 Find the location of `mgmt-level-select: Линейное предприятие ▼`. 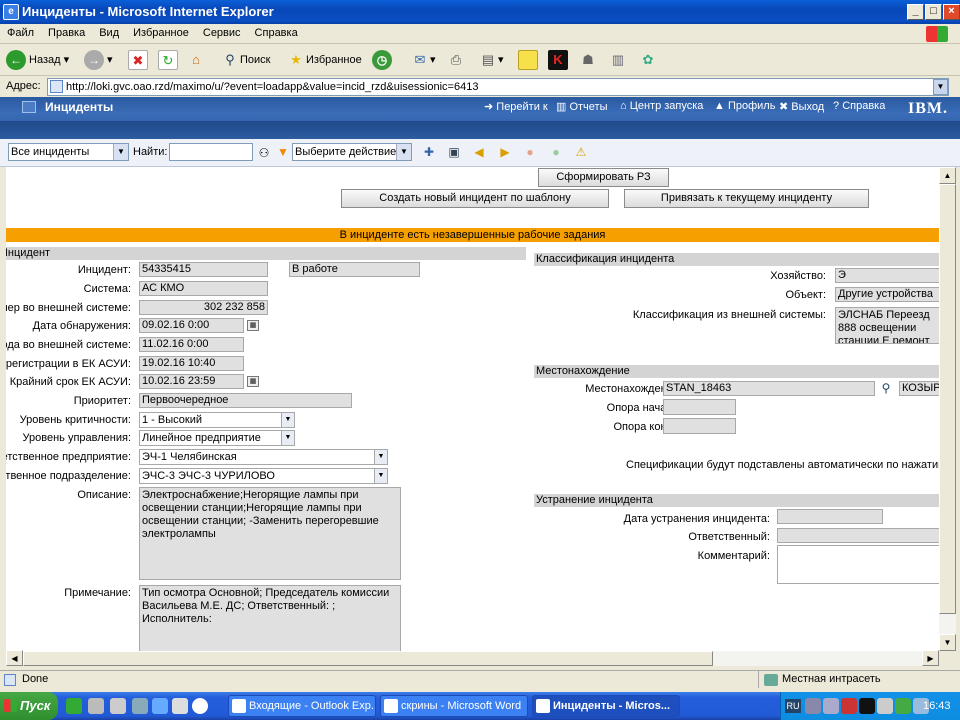

mgmt-level-select: Линейное предприятие ▼ is located at coordinates (217, 438).